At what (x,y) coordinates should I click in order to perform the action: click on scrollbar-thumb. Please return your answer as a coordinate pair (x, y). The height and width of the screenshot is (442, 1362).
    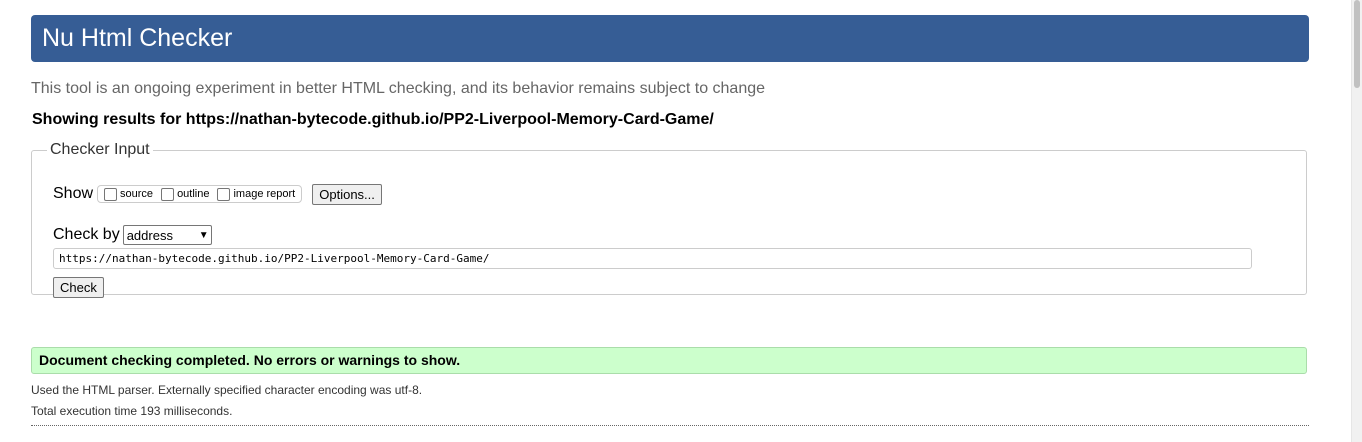
    Looking at the image, I should click on (1357, 44).